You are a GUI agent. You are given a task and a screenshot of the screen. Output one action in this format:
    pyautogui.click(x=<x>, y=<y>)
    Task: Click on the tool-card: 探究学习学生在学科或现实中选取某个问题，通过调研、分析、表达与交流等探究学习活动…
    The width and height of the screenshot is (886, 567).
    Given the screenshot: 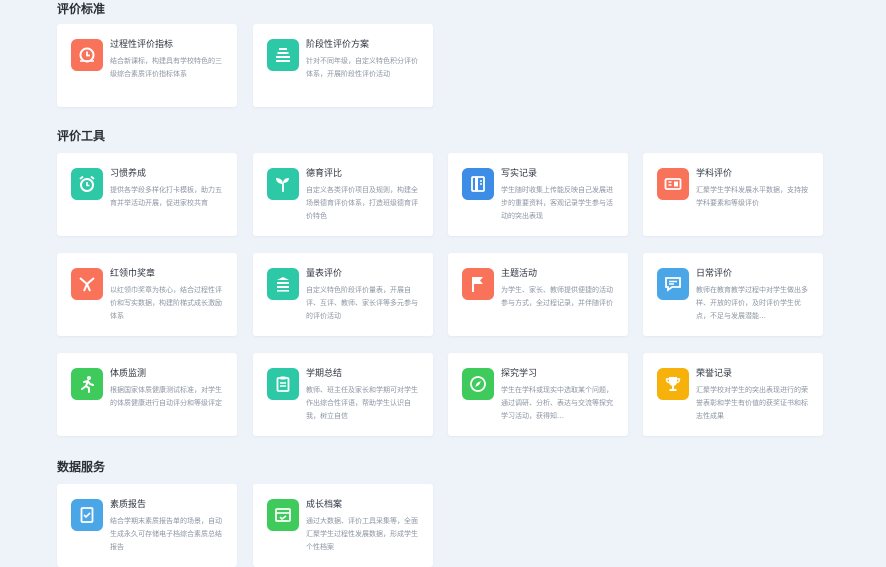 What is the action you would take?
    pyautogui.click(x=538, y=394)
    